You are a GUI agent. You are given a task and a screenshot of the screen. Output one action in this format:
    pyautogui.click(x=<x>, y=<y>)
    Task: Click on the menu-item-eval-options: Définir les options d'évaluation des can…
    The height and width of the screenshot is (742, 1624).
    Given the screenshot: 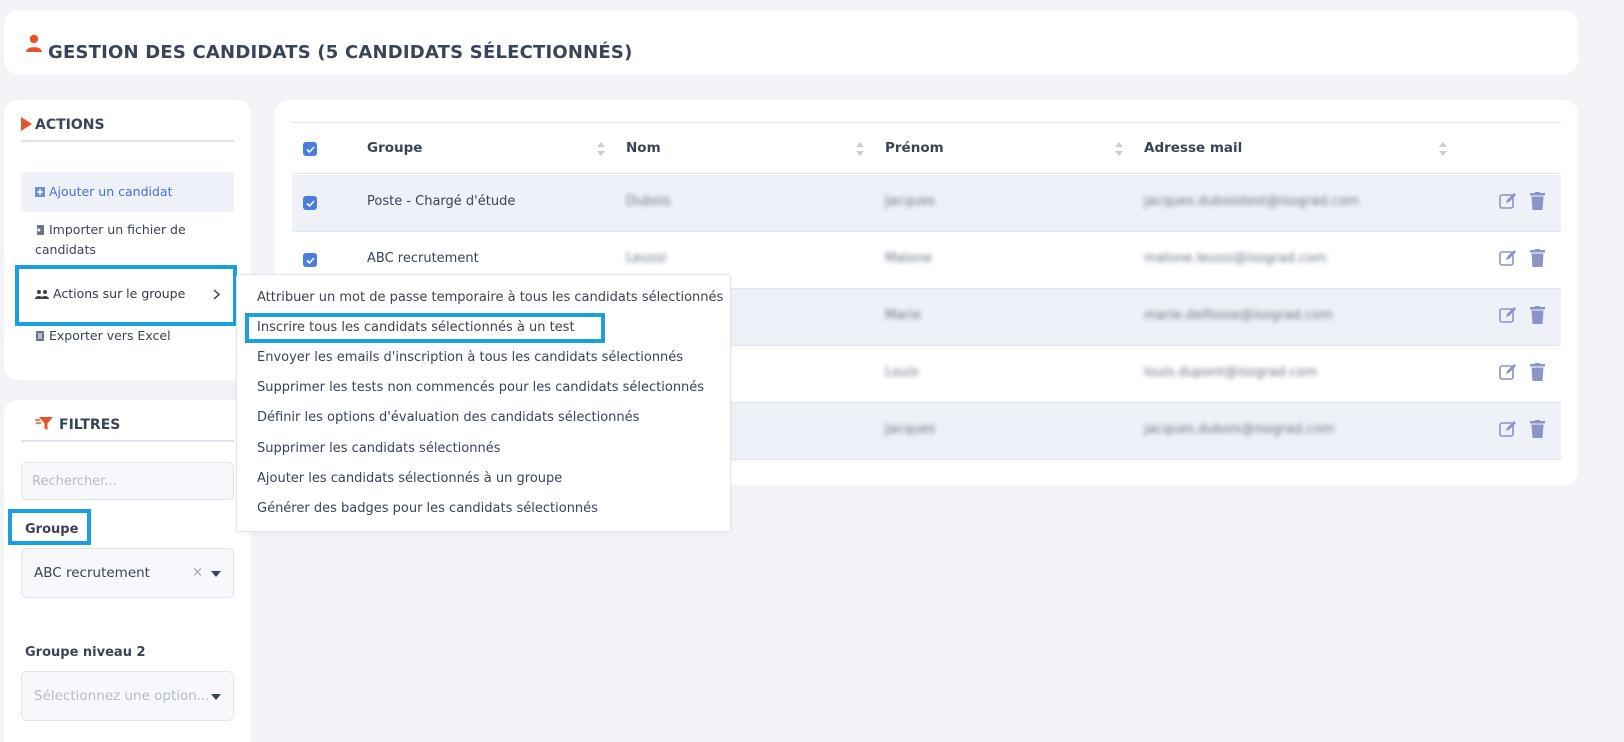 What is the action you would take?
    pyautogui.click(x=448, y=417)
    